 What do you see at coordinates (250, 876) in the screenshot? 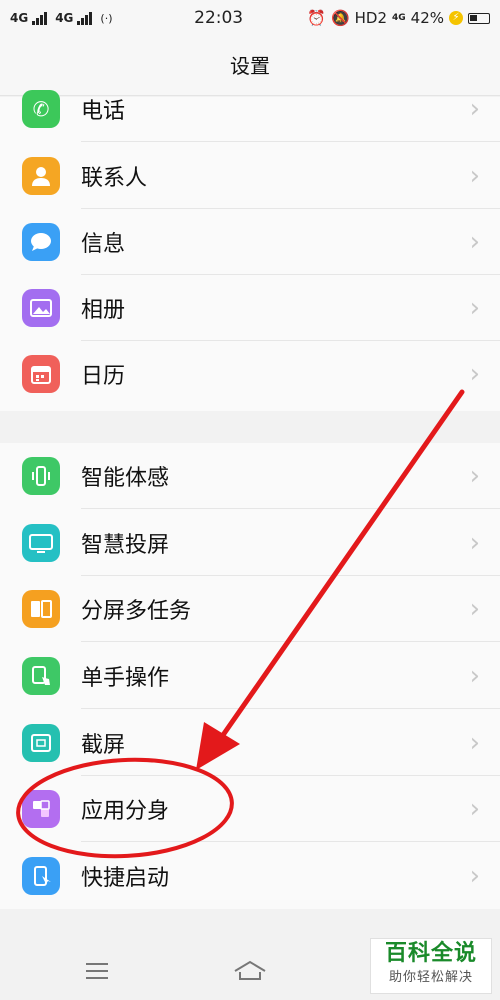
I see `settings-item-quick-launch: 快捷启动 ›` at bounding box center [250, 876].